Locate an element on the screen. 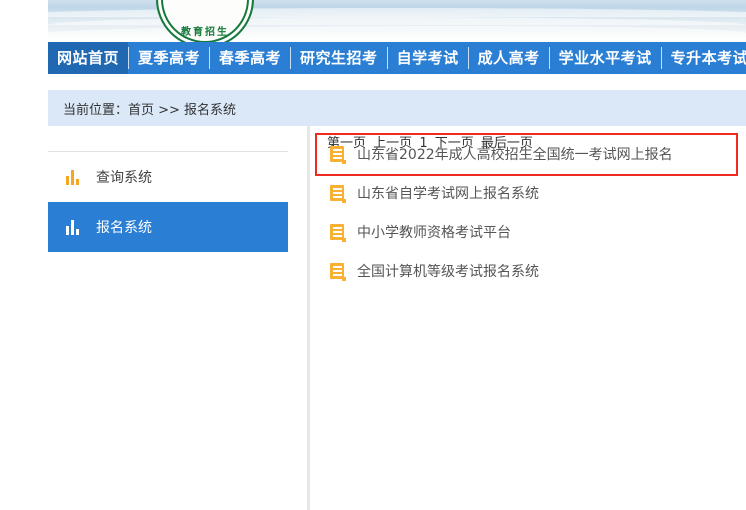  site-banner: 教育招生 is located at coordinates (397, 21).